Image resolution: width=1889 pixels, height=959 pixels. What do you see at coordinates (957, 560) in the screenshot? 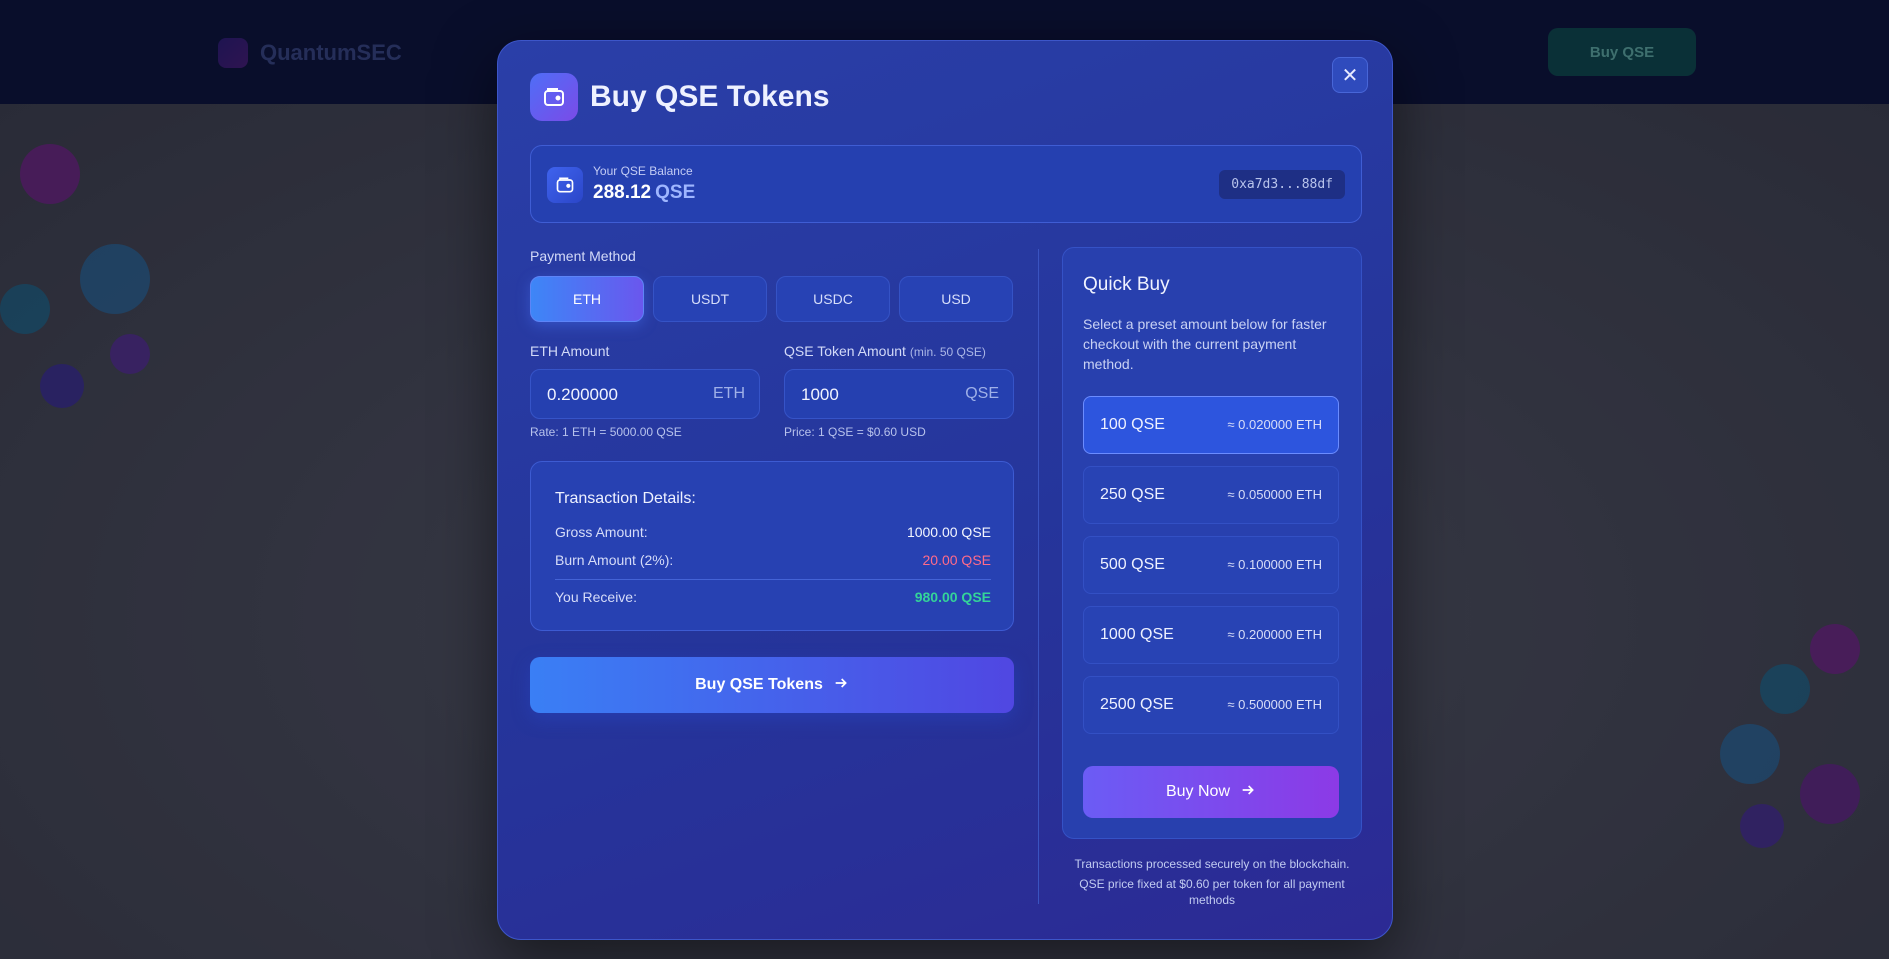
I see `burn-amount-value: 20.00 QSE` at bounding box center [957, 560].